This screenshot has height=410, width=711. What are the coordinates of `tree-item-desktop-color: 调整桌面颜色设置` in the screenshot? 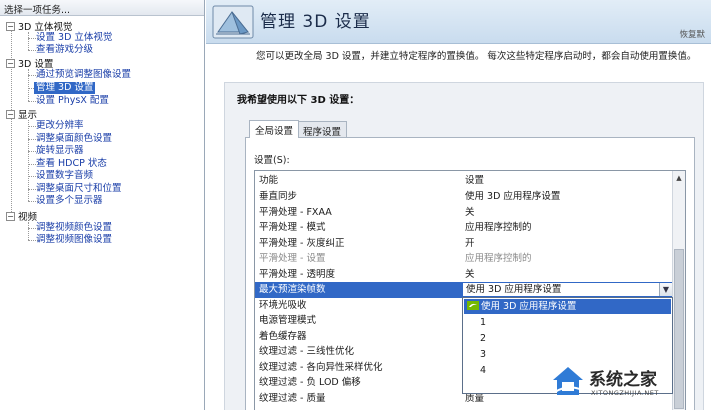 It's located at (74, 139).